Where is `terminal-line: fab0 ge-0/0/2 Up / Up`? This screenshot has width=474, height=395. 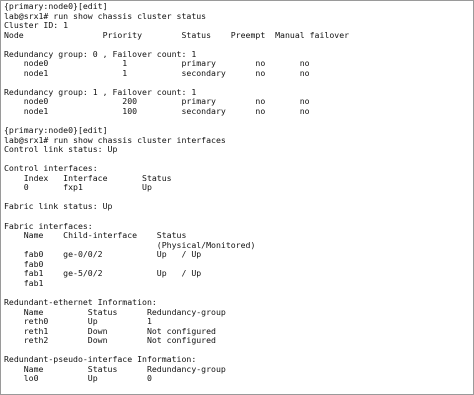
terminal-line: fab0 ge-0/0/2 Up / Up is located at coordinates (103, 255).